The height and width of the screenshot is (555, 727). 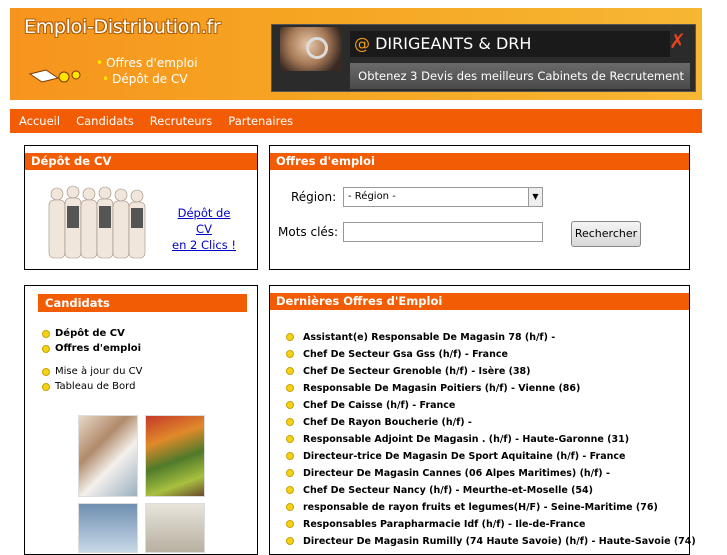 What do you see at coordinates (314, 197) in the screenshot?
I see `region-label: Région:` at bounding box center [314, 197].